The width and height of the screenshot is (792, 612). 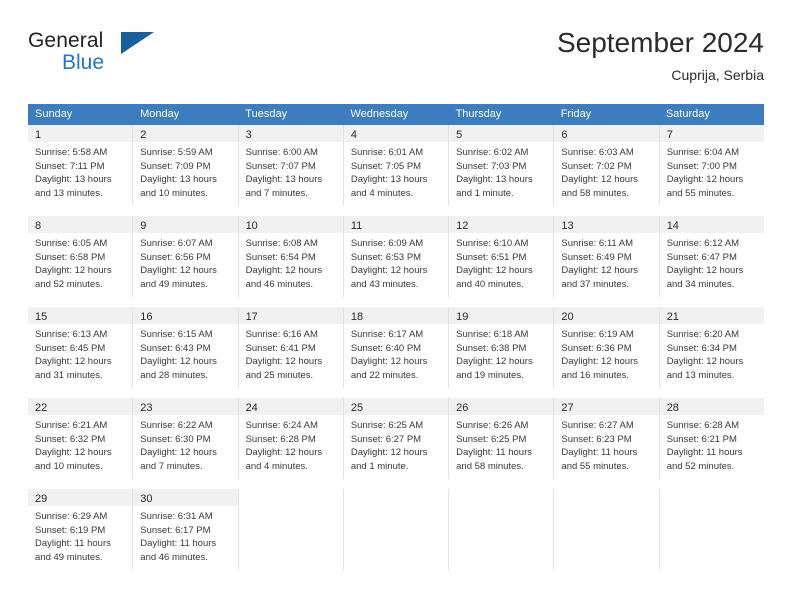 I want to click on day-number: 29, so click(x=41, y=499).